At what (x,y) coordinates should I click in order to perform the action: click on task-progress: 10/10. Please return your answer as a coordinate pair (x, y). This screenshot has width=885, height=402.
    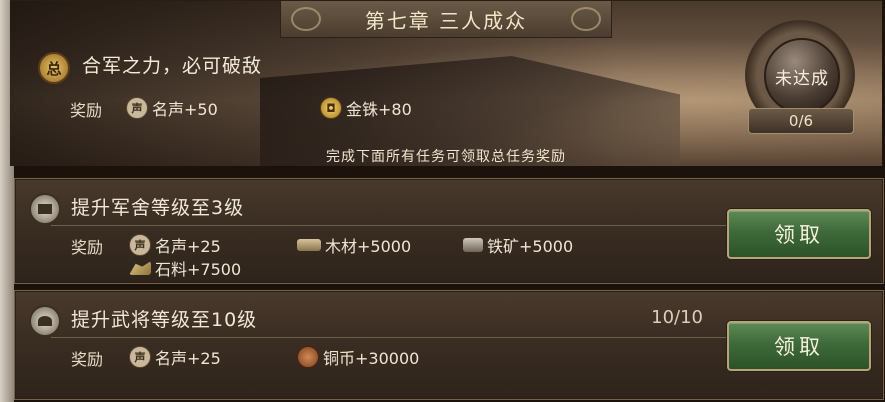
    Looking at the image, I should click on (677, 317).